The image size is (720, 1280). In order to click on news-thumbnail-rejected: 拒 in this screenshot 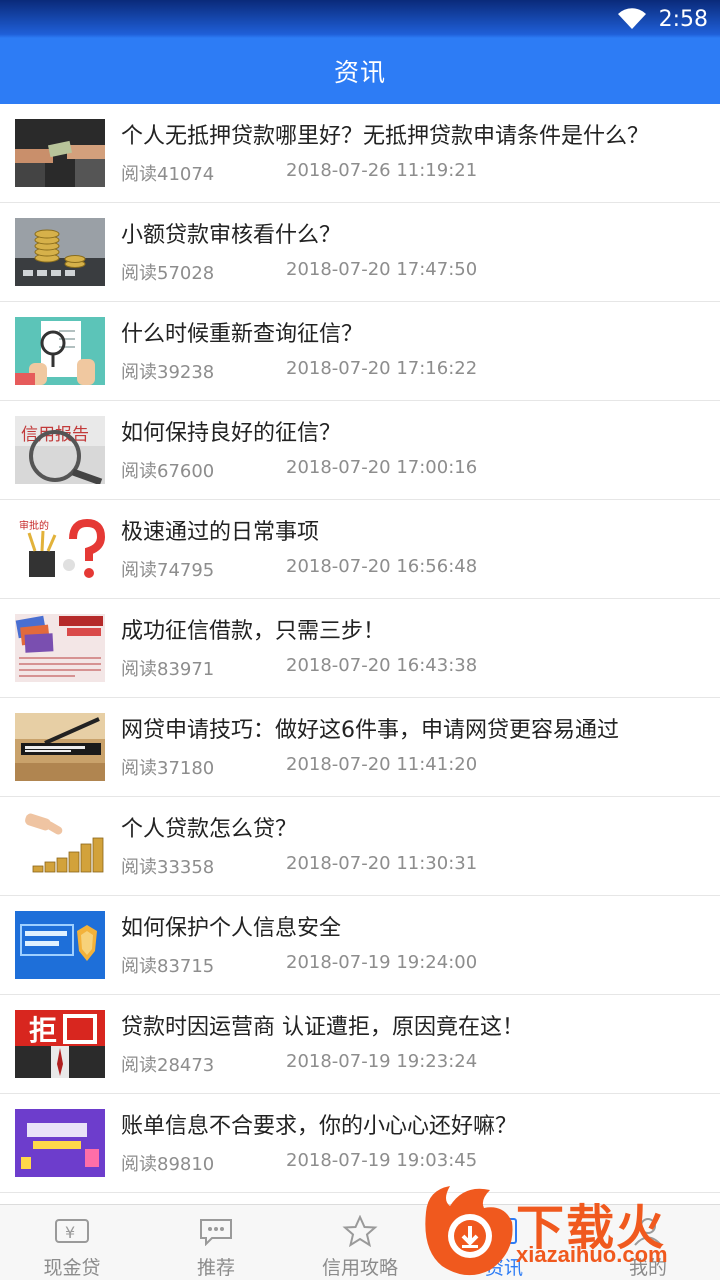, I will do `click(60, 1044)`.